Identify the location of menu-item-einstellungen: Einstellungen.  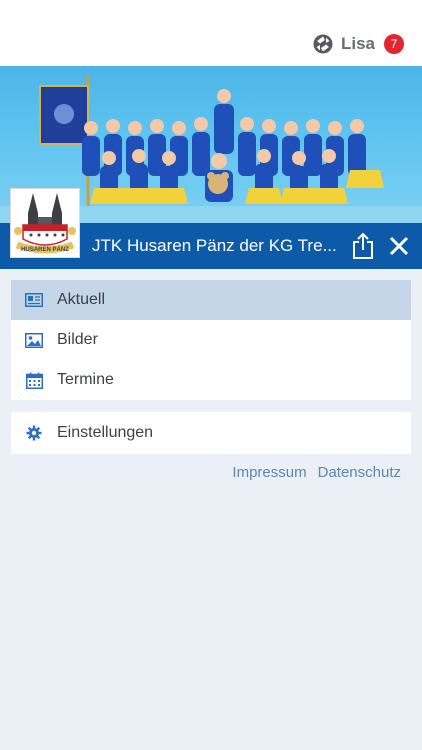
(211, 433).